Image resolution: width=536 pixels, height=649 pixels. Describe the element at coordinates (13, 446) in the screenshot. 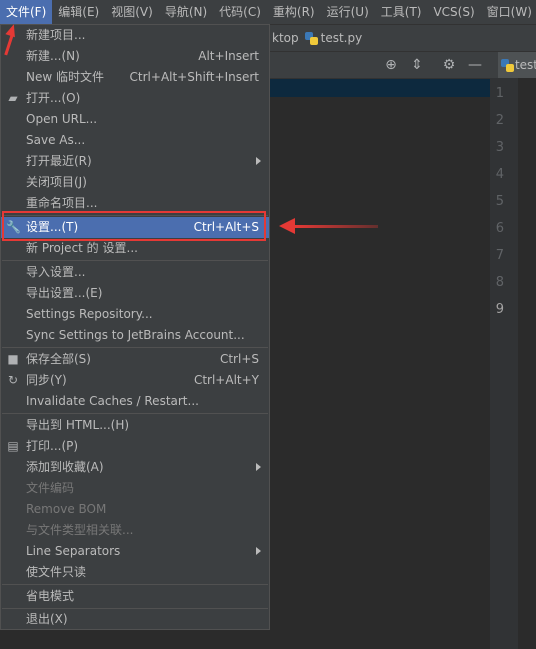

I see `printer-icon: ▤` at that location.